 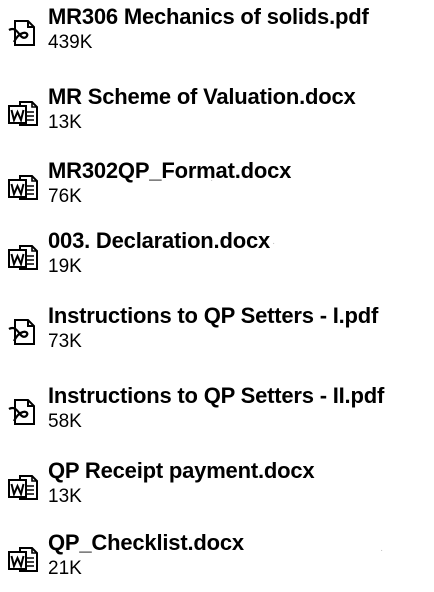 What do you see at coordinates (159, 241) in the screenshot?
I see `attachment-filename: 003. Declaration.docx` at bounding box center [159, 241].